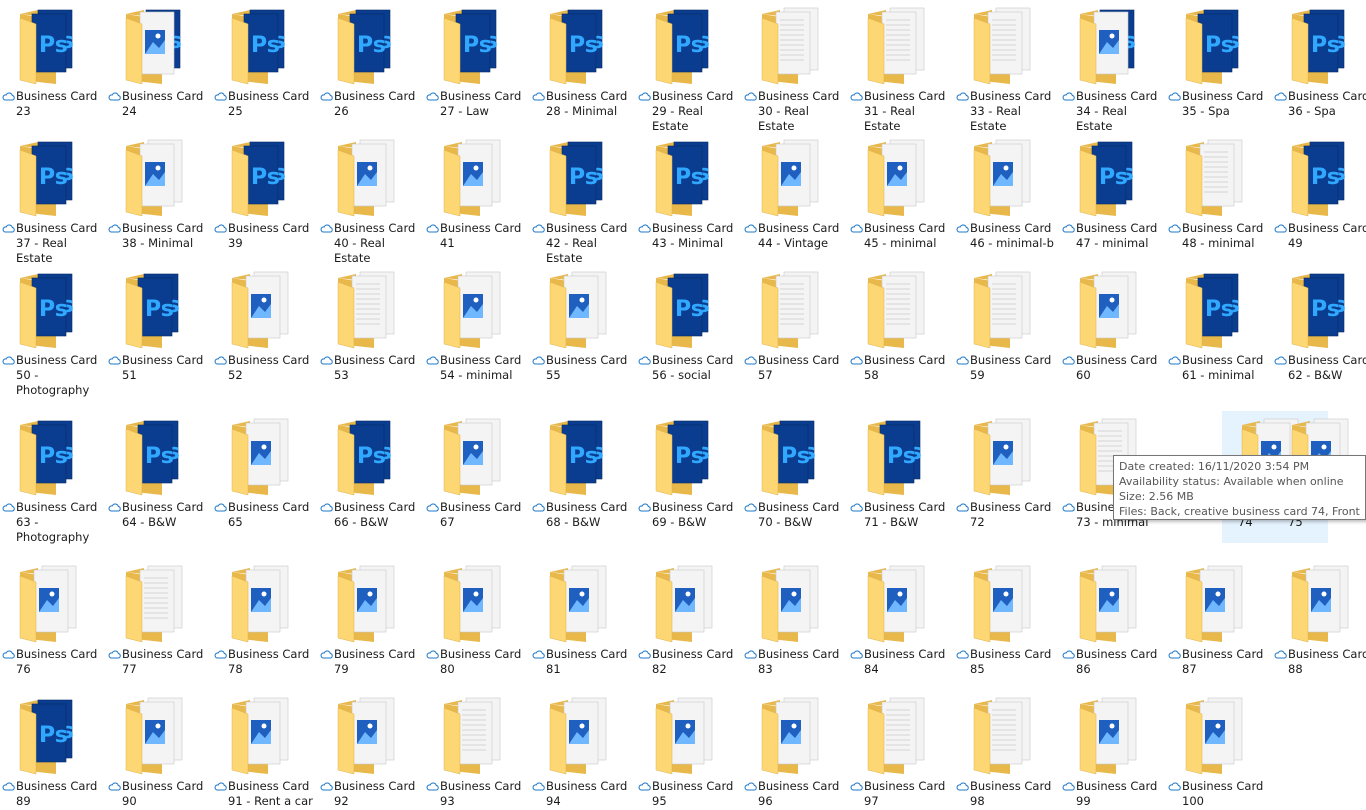 Image resolution: width=1366 pixels, height=810 pixels. What do you see at coordinates (149, 522) in the screenshot?
I see `folder-name-line2: 64 - B&W` at bounding box center [149, 522].